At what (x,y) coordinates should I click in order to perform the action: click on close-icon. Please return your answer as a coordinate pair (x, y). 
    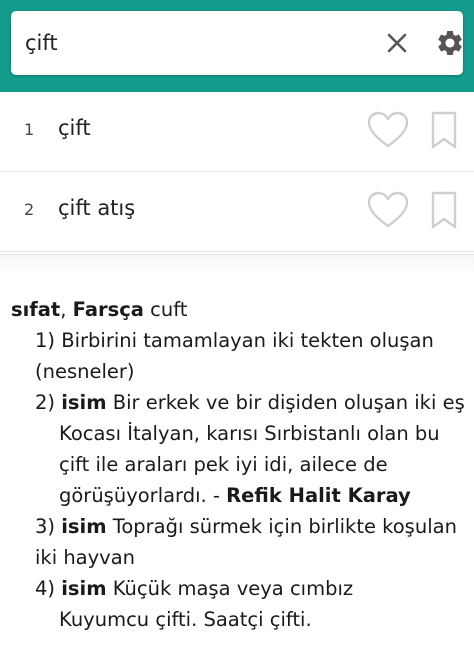
    Looking at the image, I should click on (397, 43).